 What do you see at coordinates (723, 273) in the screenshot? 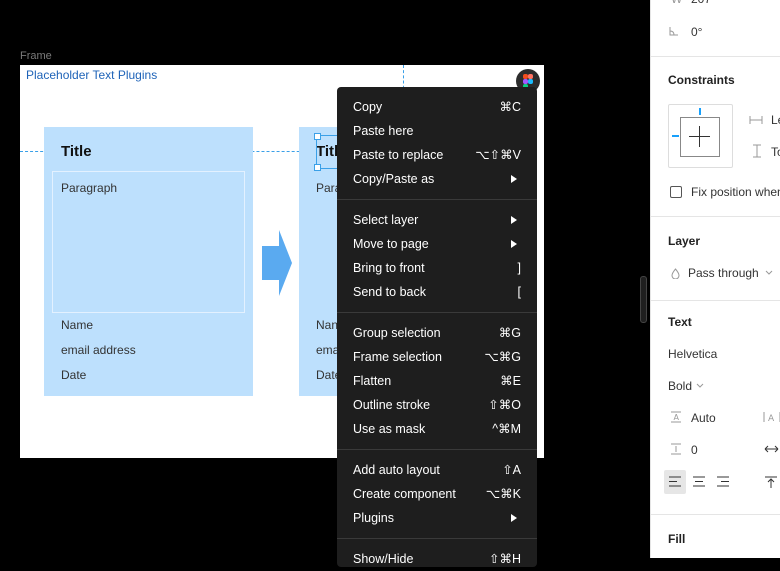
I see `blend-mode-dropdown: Pass through` at bounding box center [723, 273].